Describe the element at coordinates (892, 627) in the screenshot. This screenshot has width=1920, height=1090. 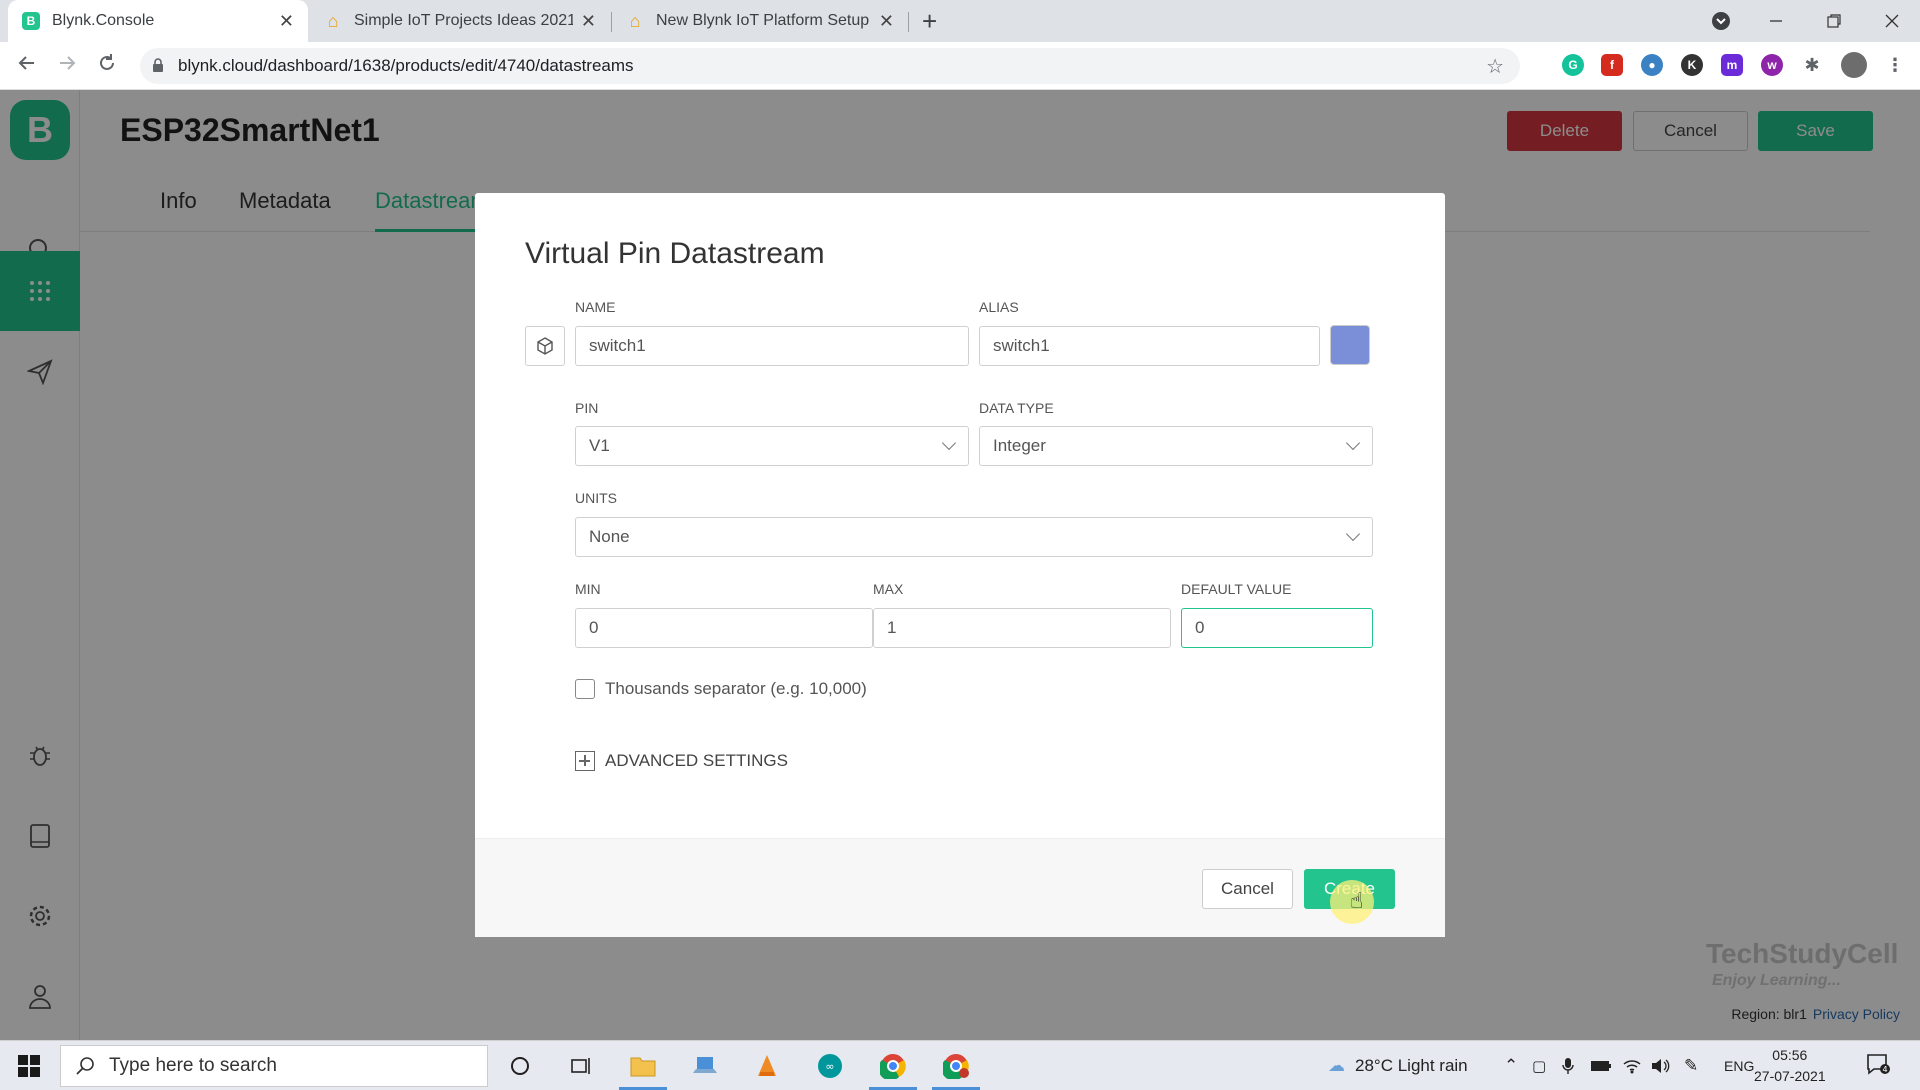
I see `max-value: 1` at that location.